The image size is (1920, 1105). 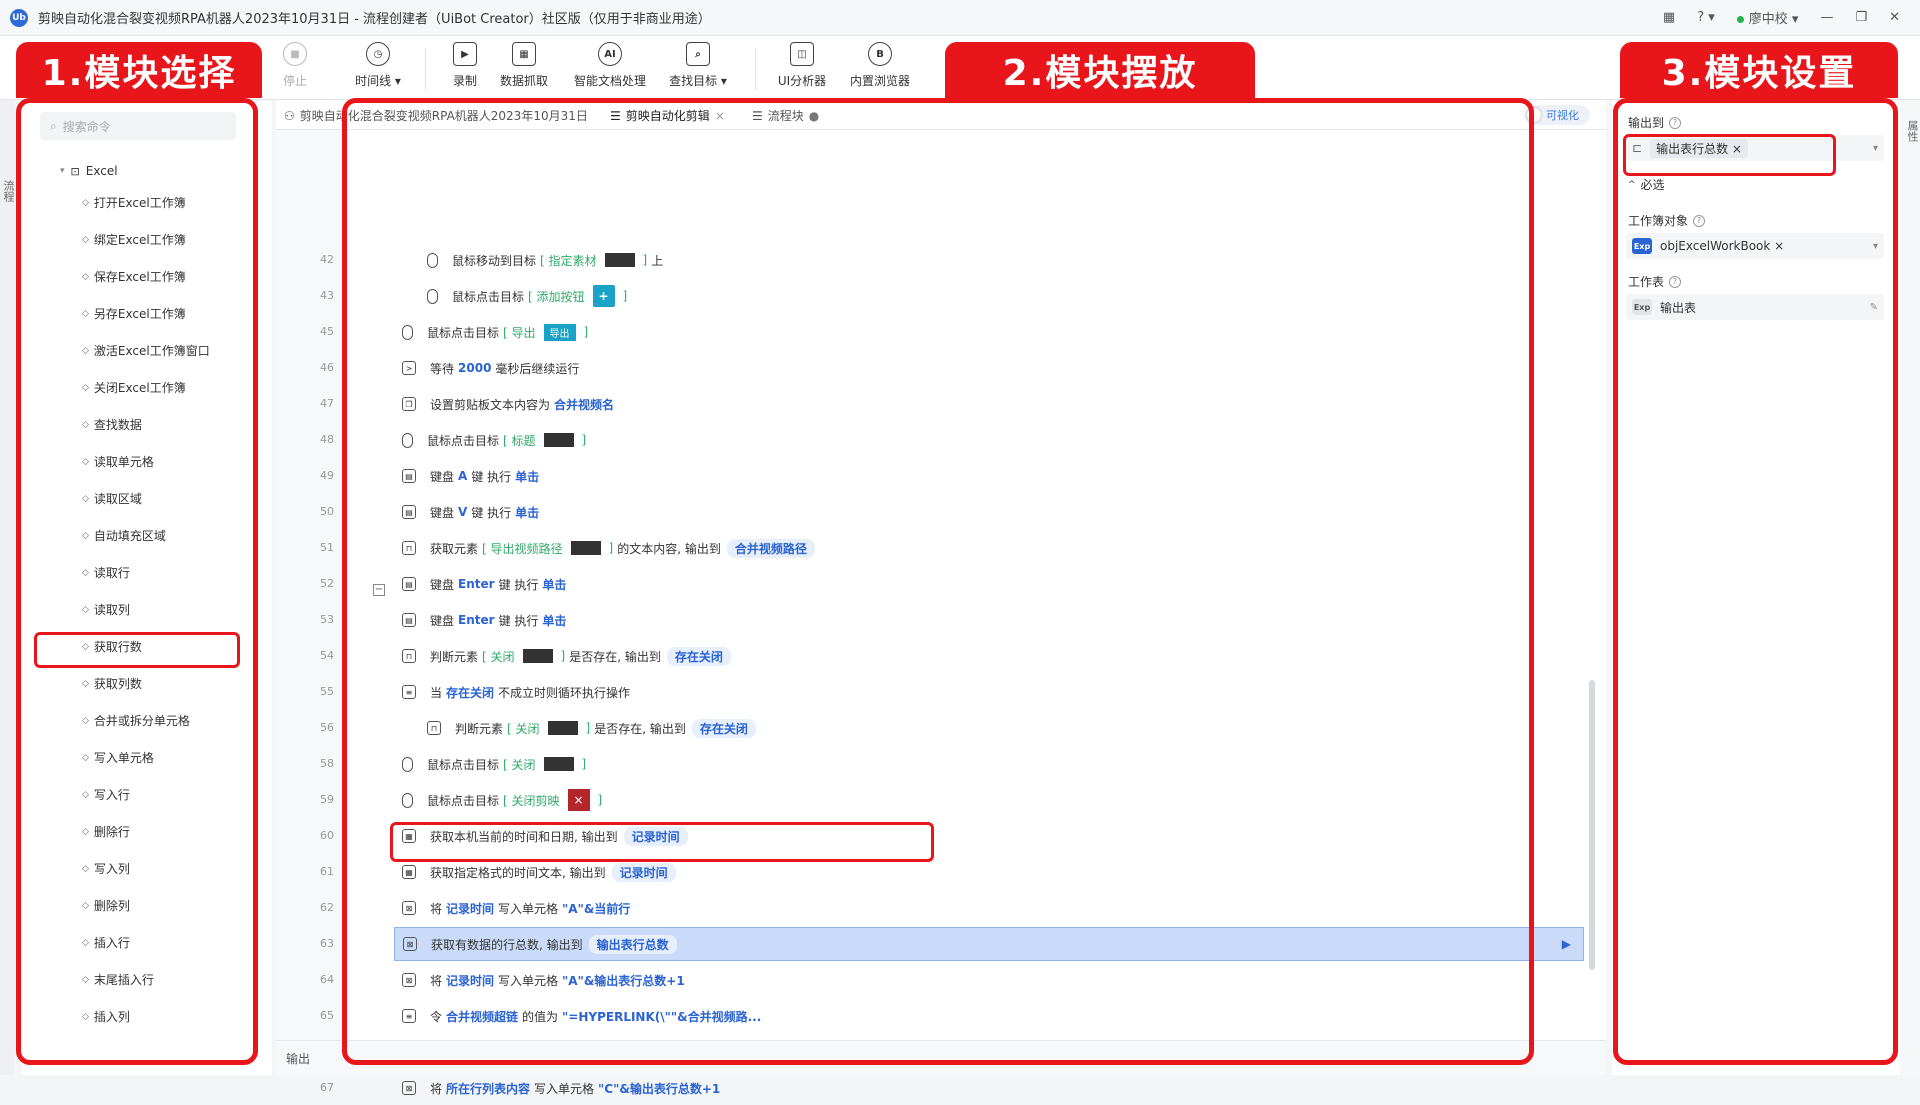 I want to click on line-number: 46, so click(x=327, y=367).